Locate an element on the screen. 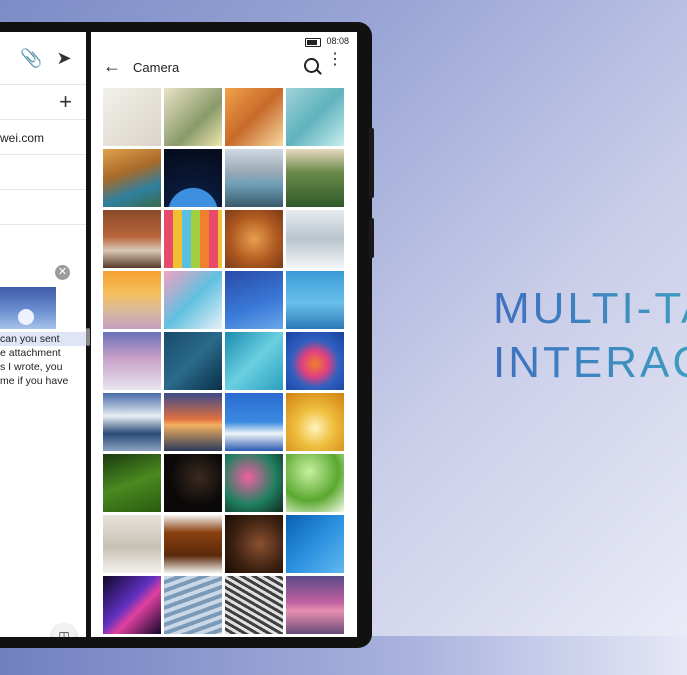 The height and width of the screenshot is (675, 687). search-icon is located at coordinates (311, 65).